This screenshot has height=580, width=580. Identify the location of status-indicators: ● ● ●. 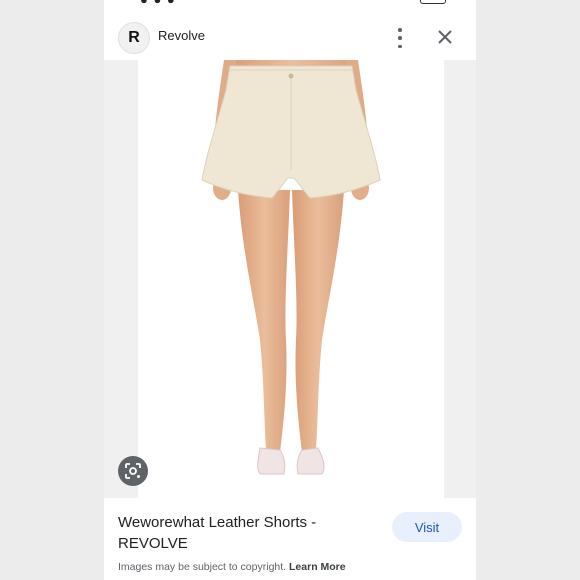
(158, 3).